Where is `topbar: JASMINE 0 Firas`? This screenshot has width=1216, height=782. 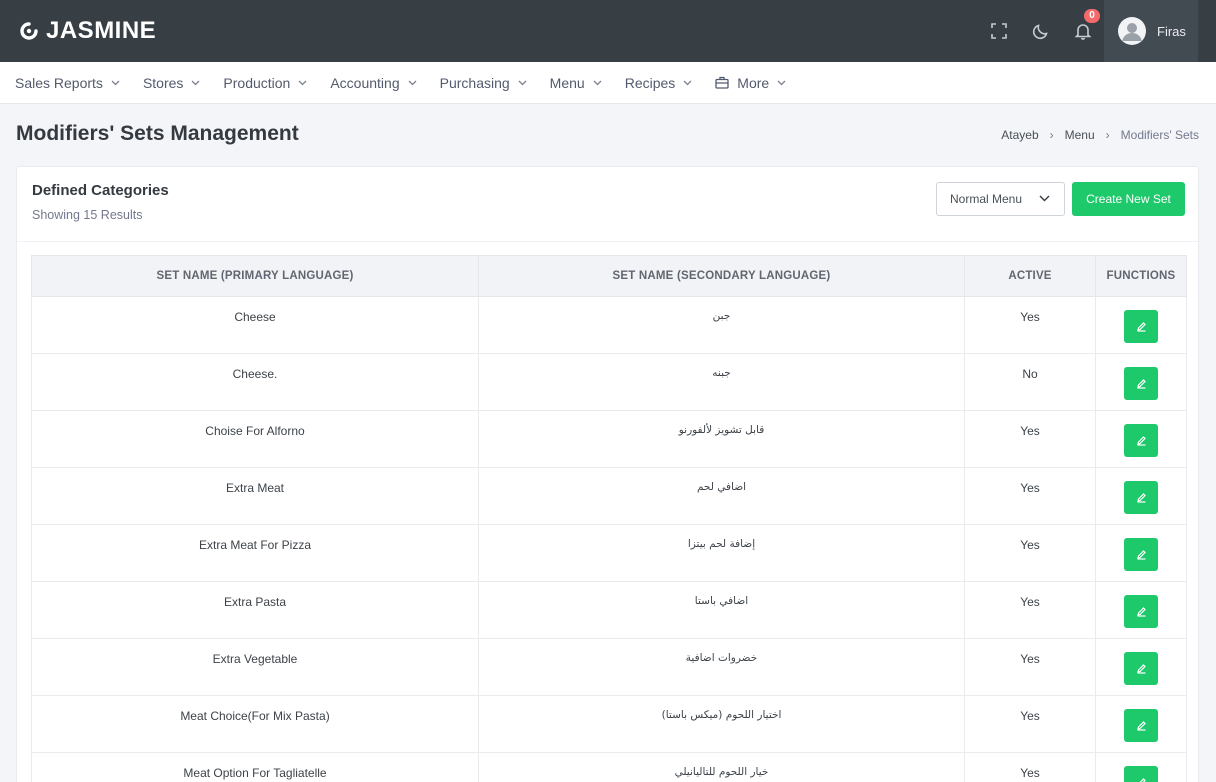
topbar: JASMINE 0 Firas is located at coordinates (608, 31).